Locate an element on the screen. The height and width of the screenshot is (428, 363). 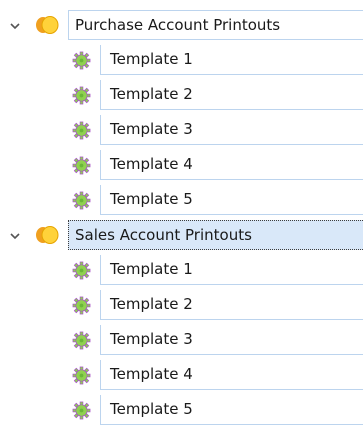
tree-group-sales: Sales Account Printouts is located at coordinates (181, 235).